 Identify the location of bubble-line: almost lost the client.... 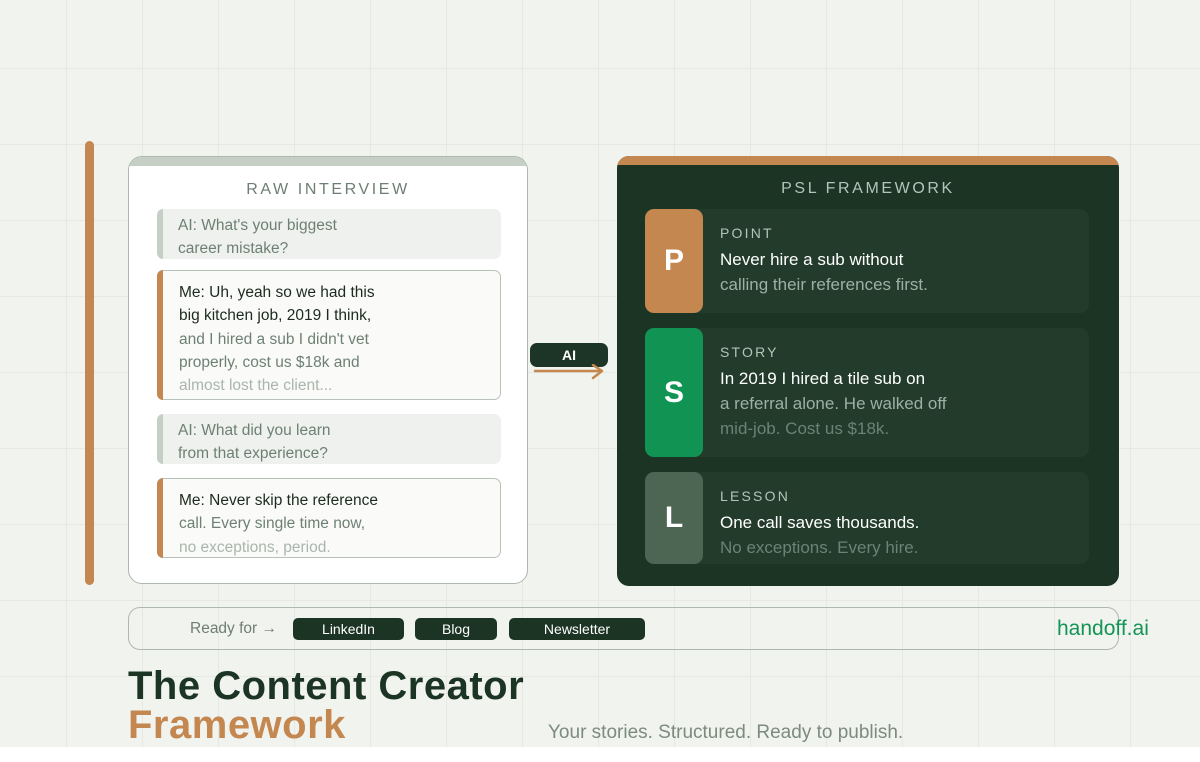
(256, 386).